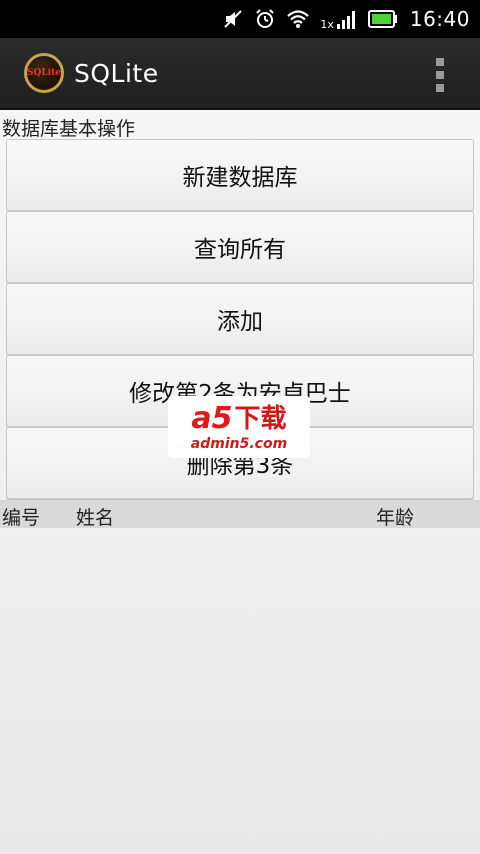 The height and width of the screenshot is (854, 480). I want to click on table-header: 编号 姓名 年龄, so click(240, 514).